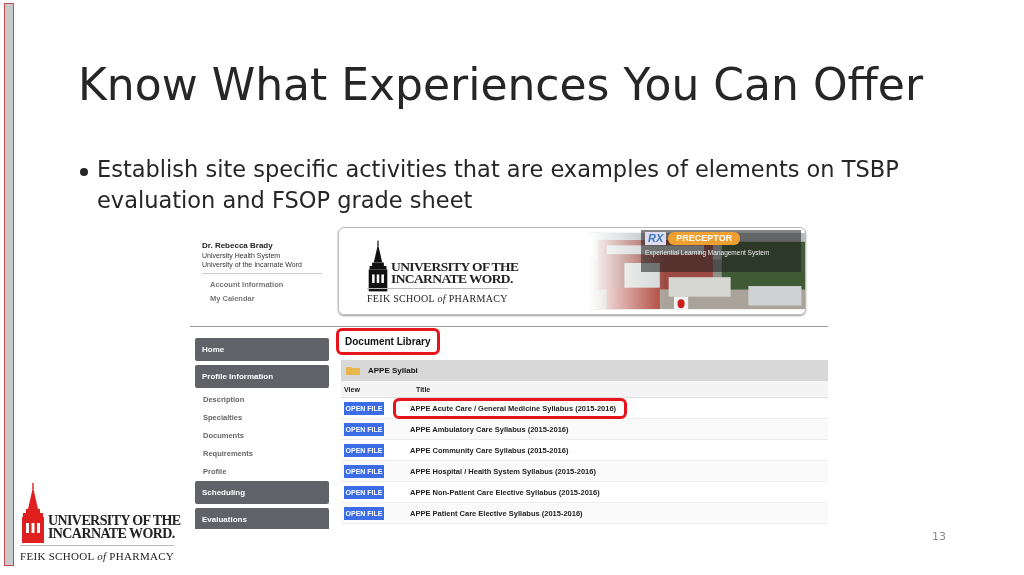 The image size is (1024, 575). What do you see at coordinates (262, 376) in the screenshot?
I see `sidebar-section: Profile Information` at bounding box center [262, 376].